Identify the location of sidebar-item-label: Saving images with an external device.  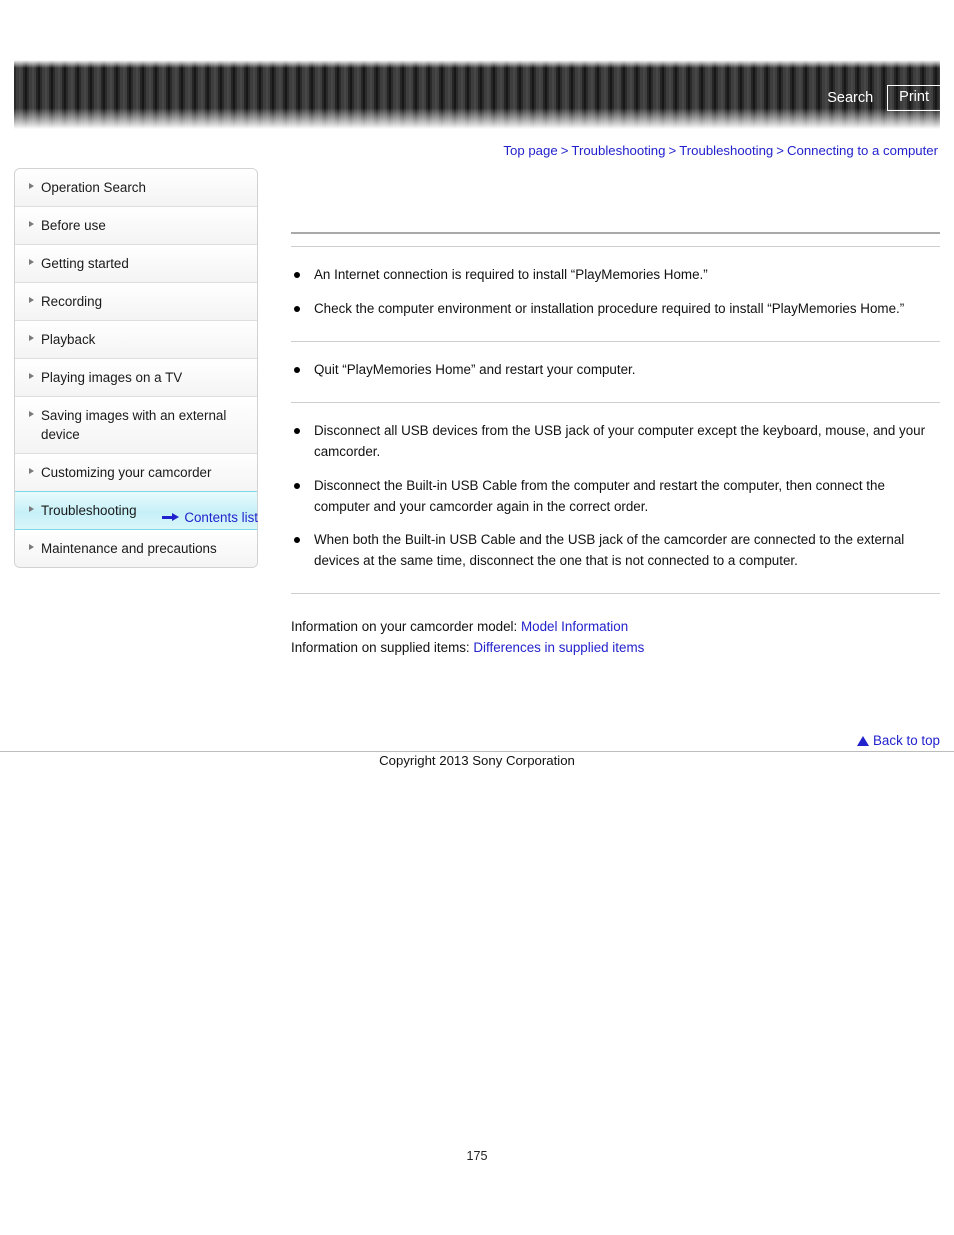
(134, 425).